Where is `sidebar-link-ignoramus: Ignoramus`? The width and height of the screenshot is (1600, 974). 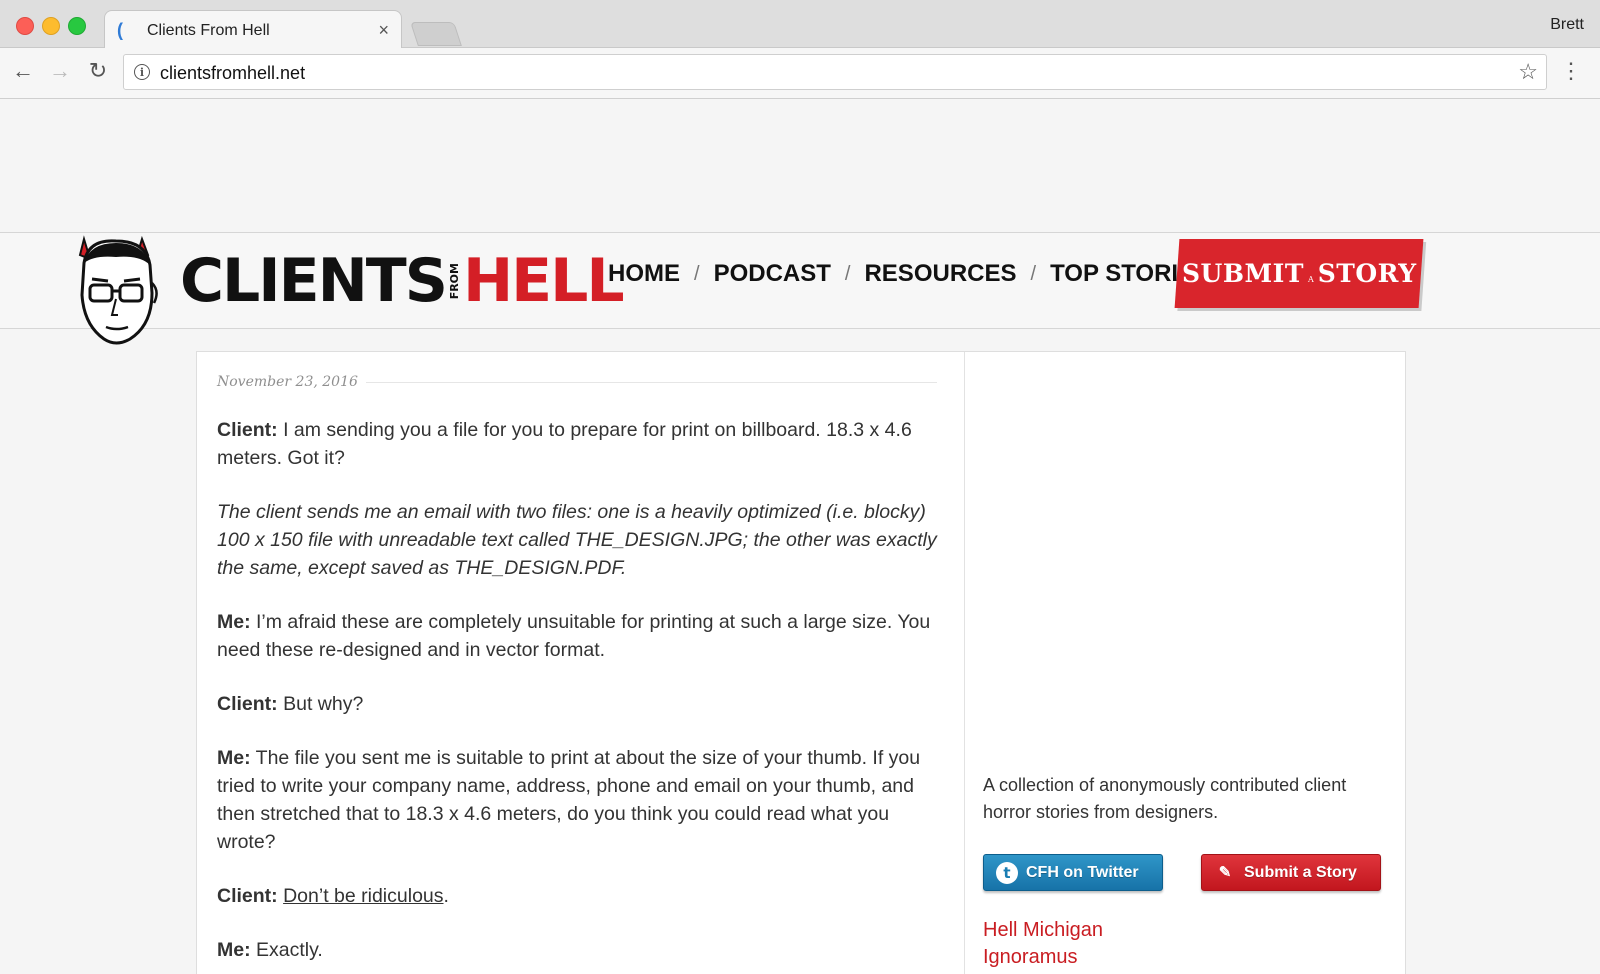
sidebar-link-ignoramus: Ignoramus is located at coordinates (1188, 957).